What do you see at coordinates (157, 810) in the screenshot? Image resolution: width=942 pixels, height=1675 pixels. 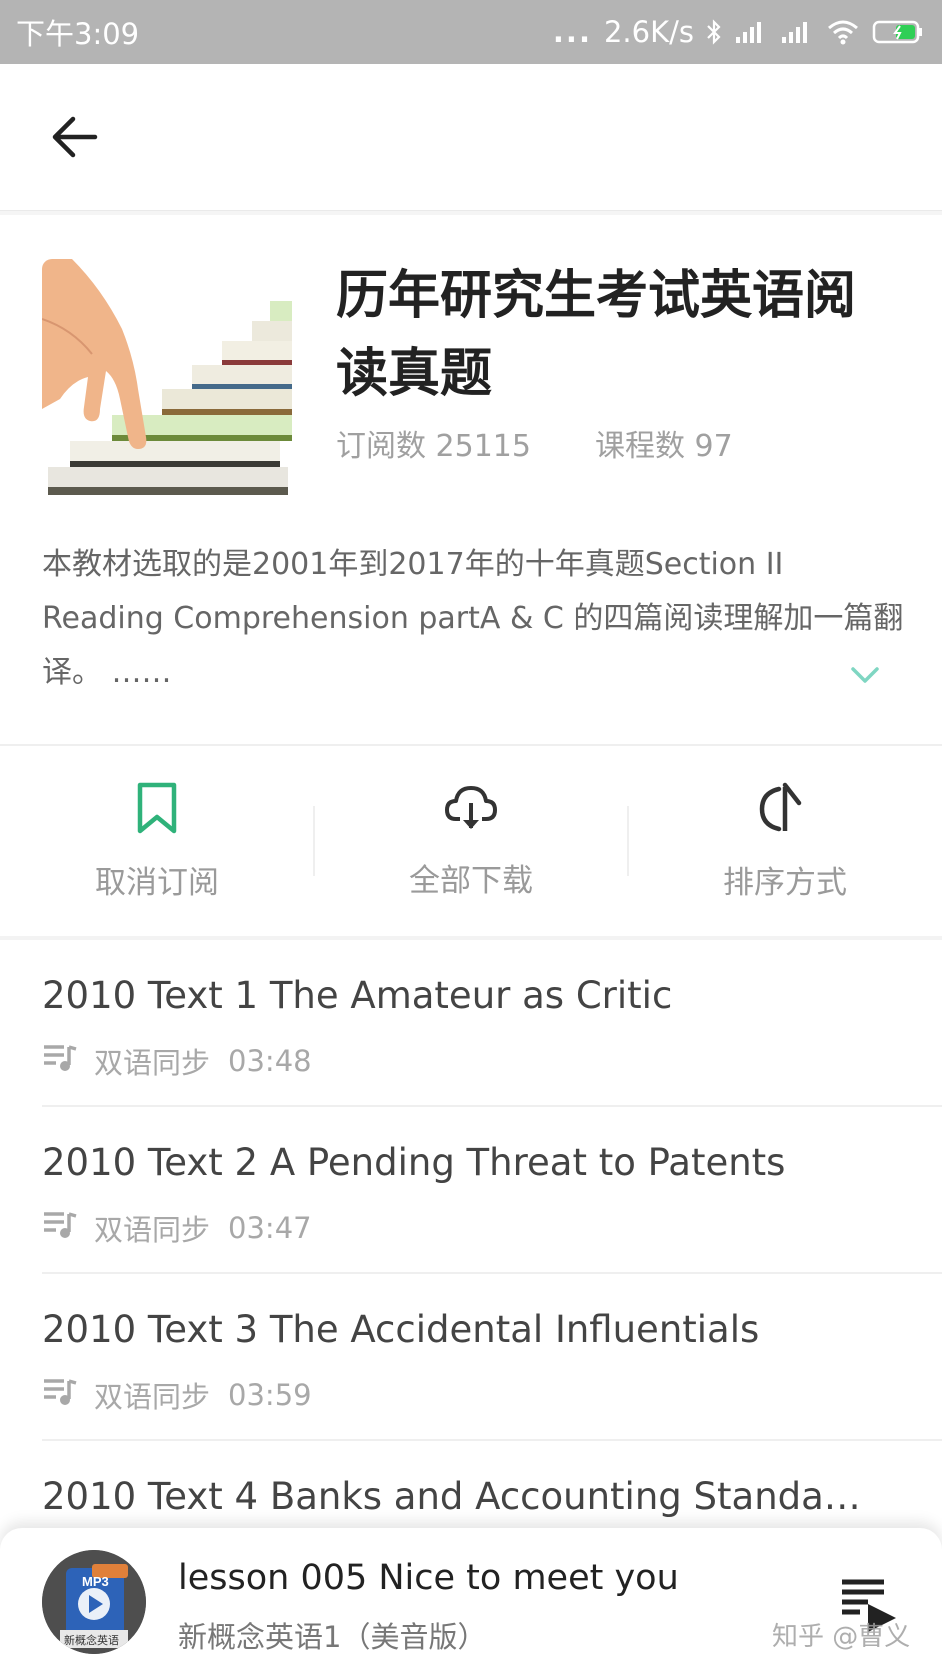 I see `bookmark-icon` at bounding box center [157, 810].